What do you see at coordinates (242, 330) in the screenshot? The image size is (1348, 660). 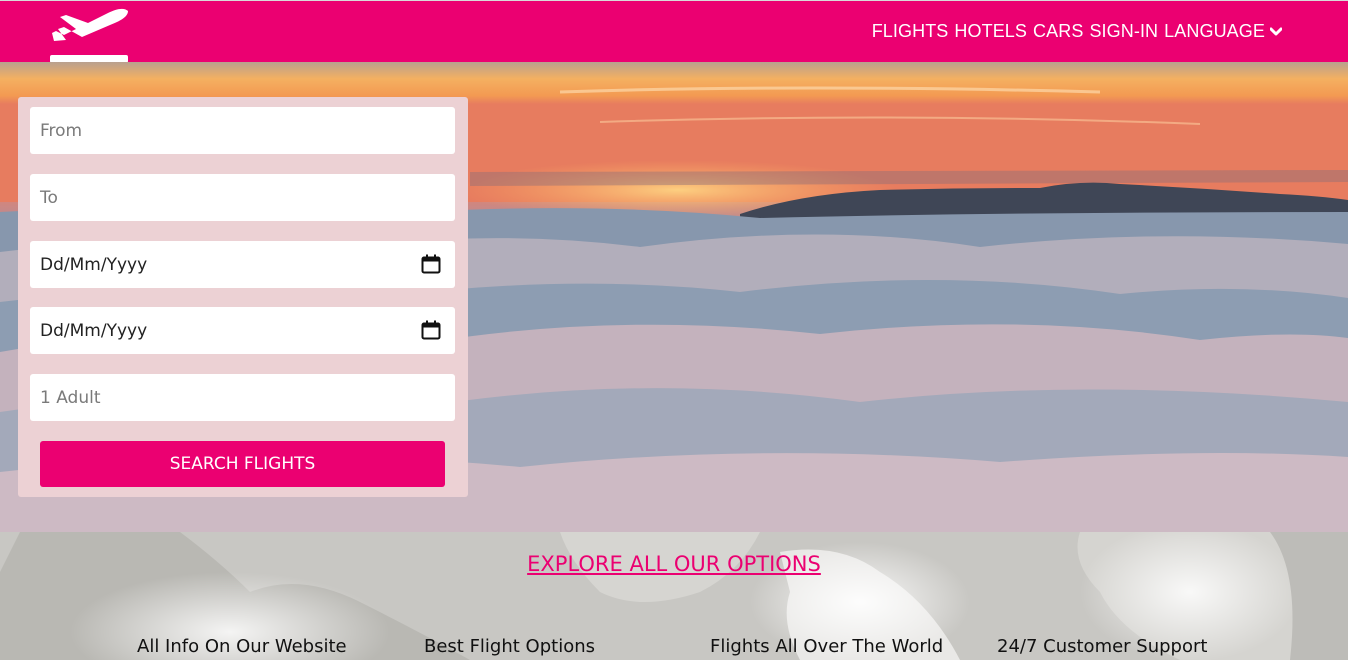 I see `return-date-input: Dd/Mm/Yyyy` at bounding box center [242, 330].